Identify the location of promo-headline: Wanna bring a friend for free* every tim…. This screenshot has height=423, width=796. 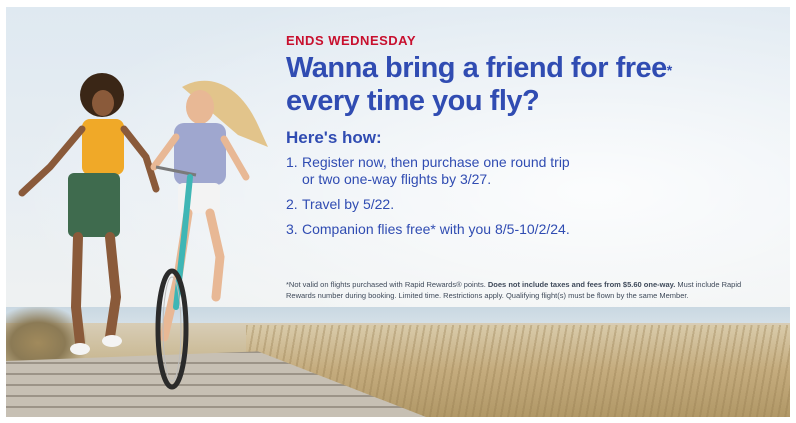
(531, 85).